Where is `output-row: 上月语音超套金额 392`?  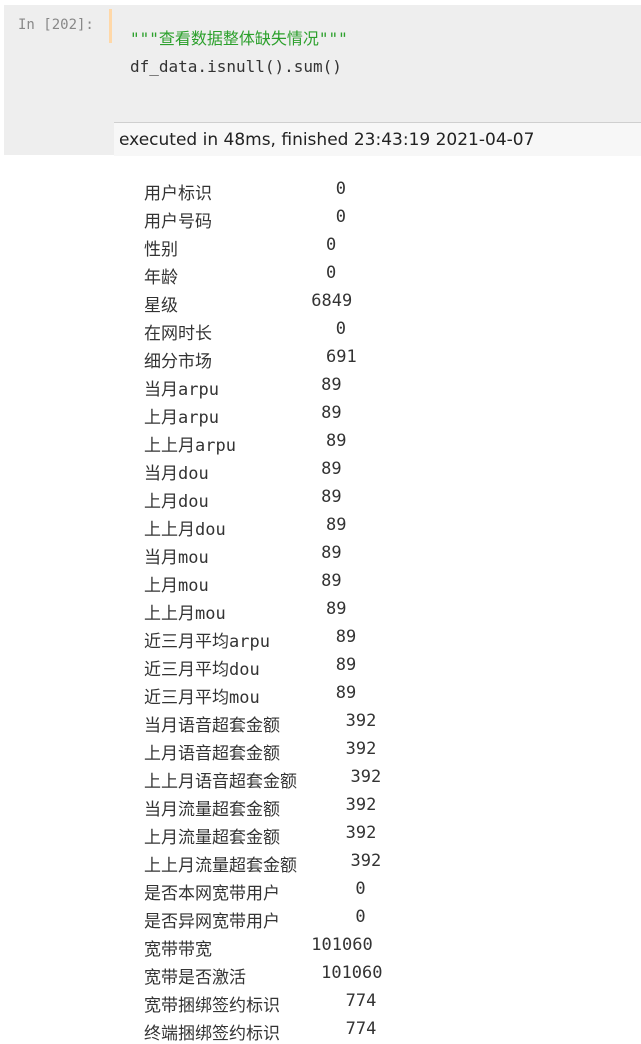 output-row: 上月语音超套金额 392 is located at coordinates (320, 750).